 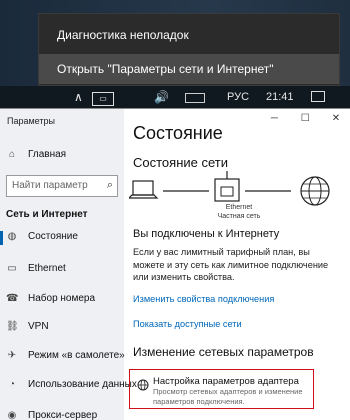 I want to click on proxy-icon: ◉, so click(x=12, y=415).